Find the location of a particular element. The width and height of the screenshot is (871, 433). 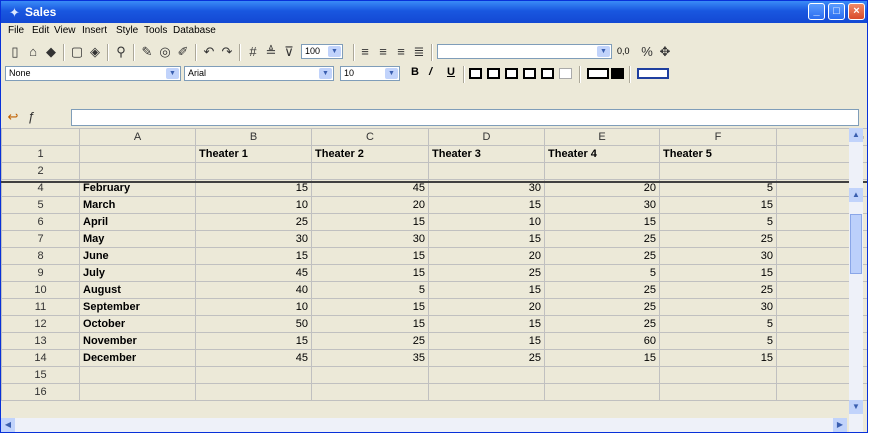

style-icon: ◎ is located at coordinates (165, 52).